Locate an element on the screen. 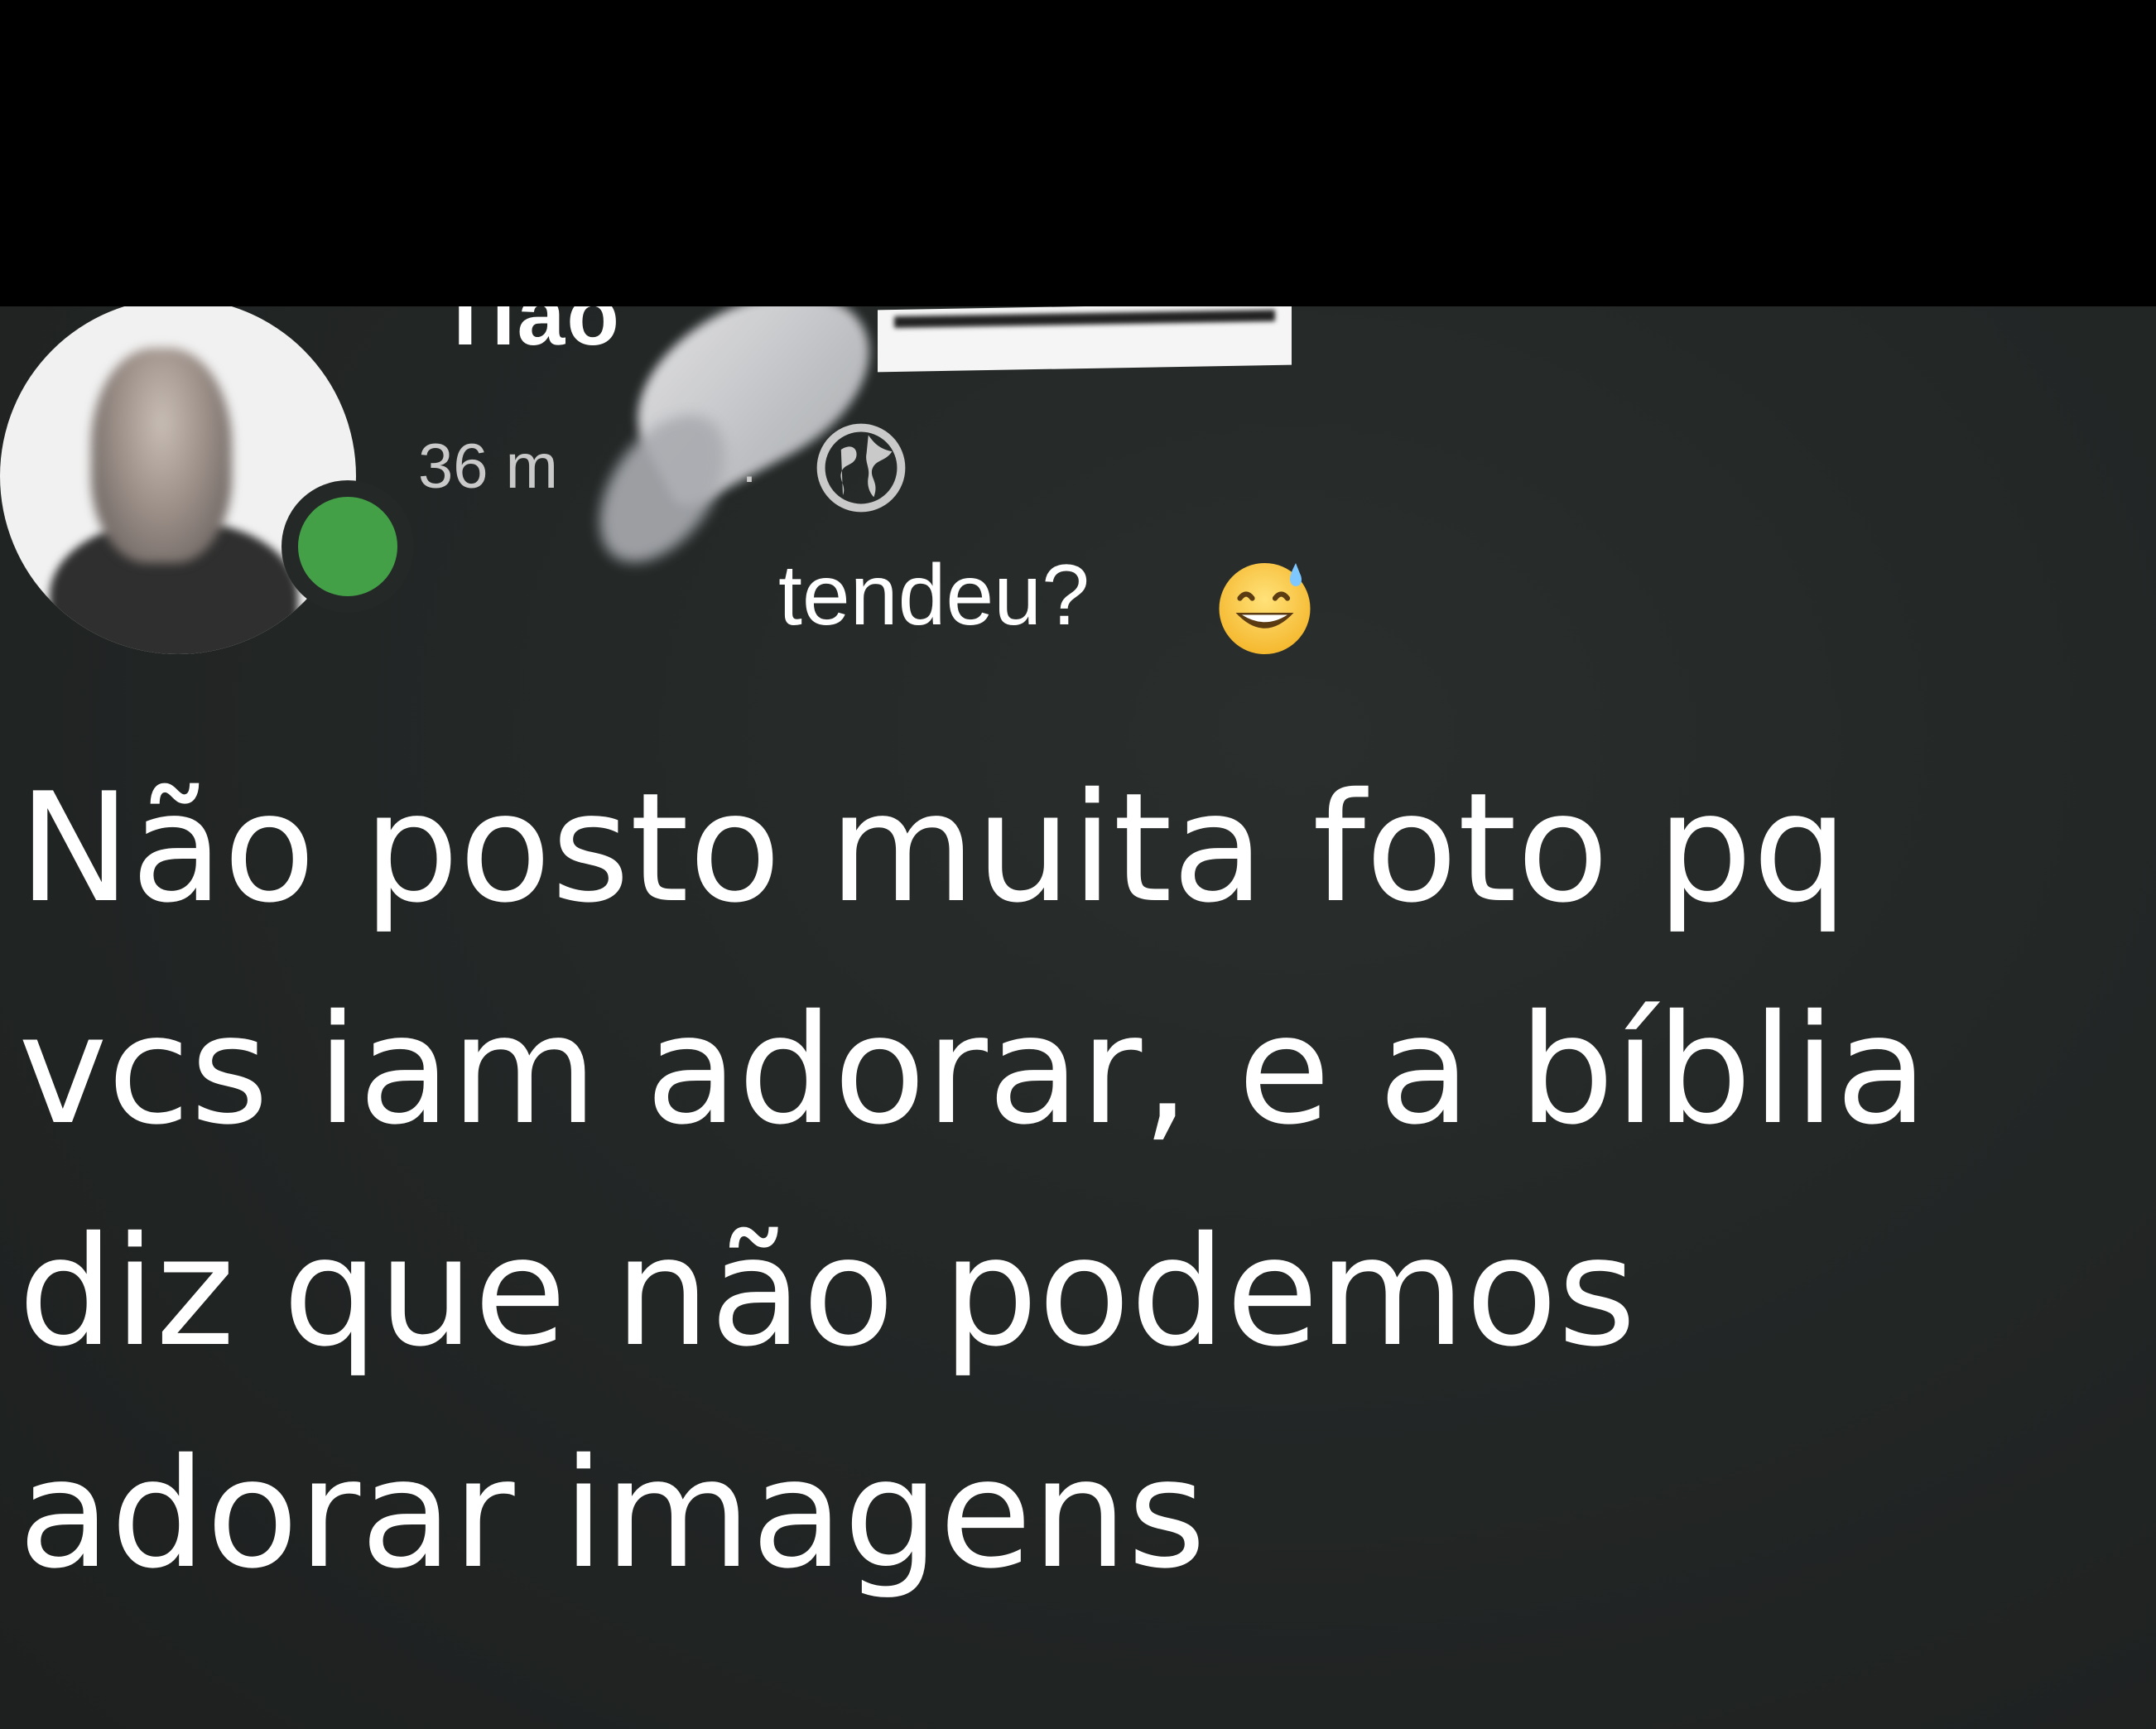 The image size is (2156, 1729). online-status-dot is located at coordinates (348, 547).